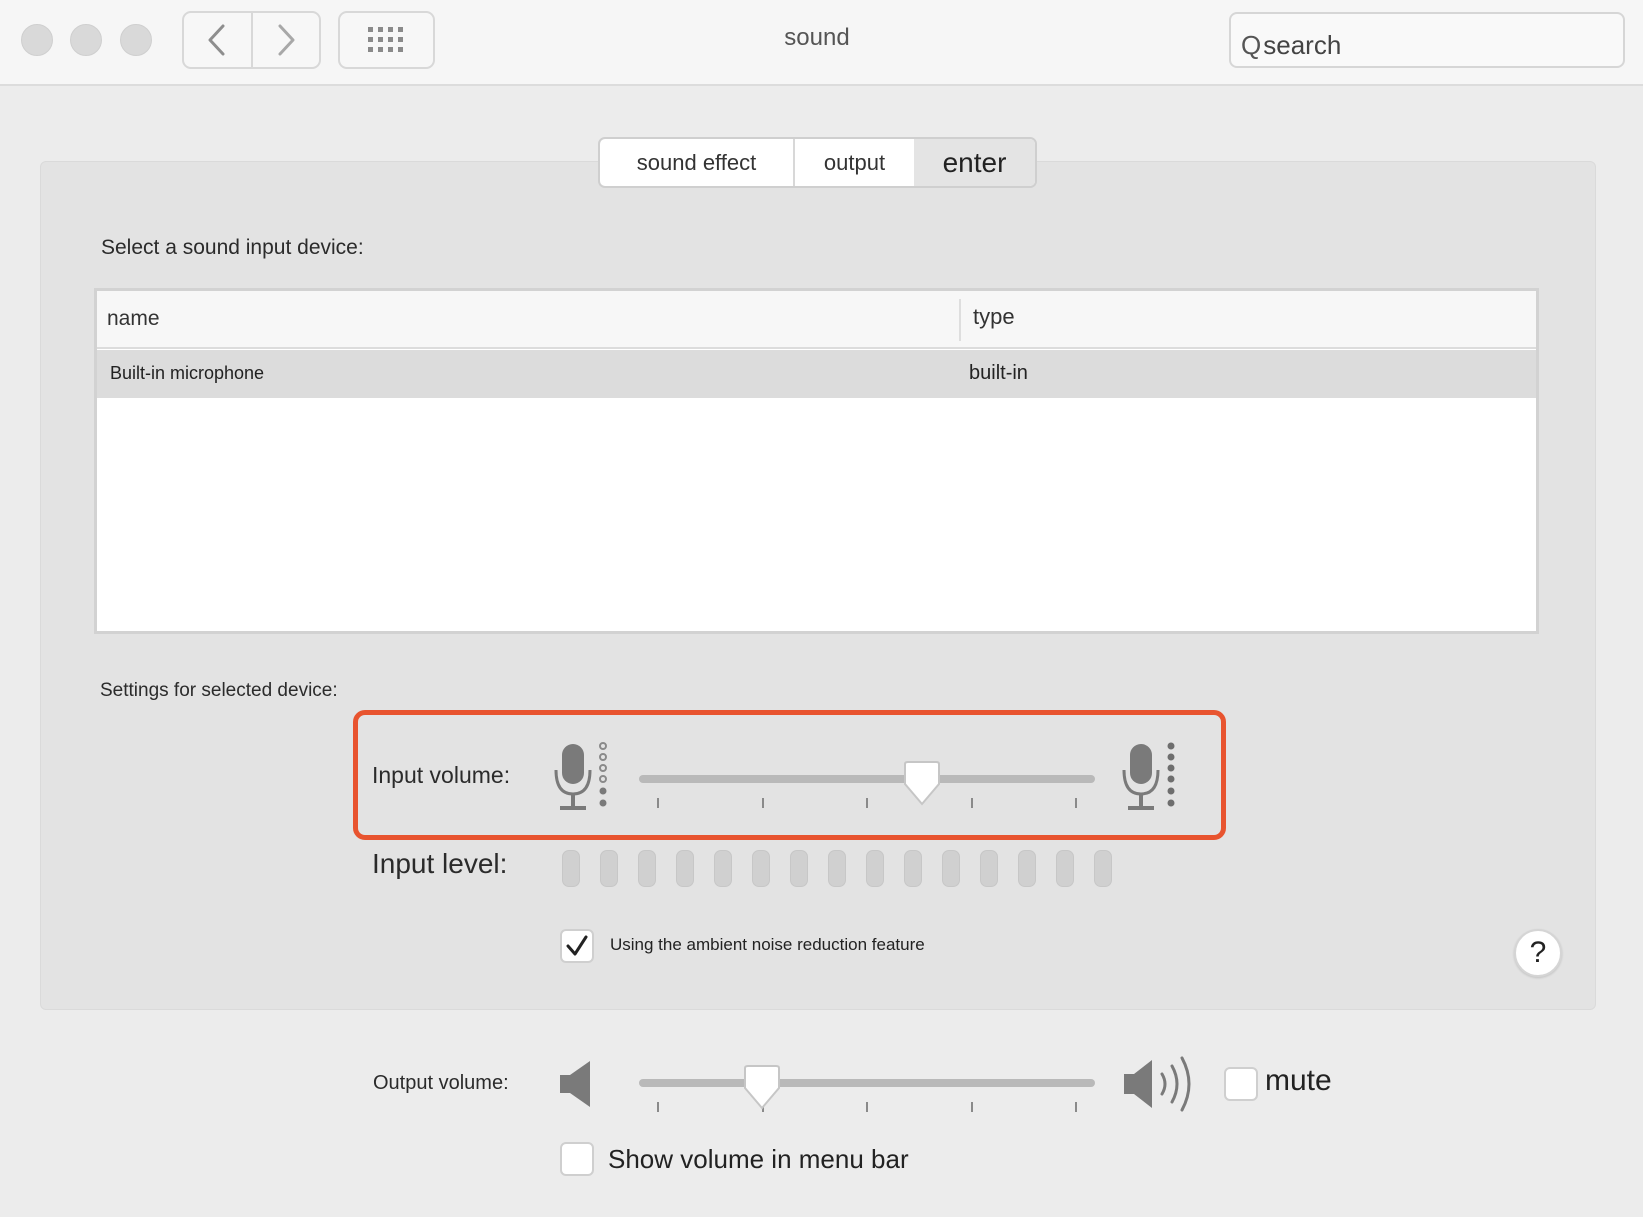  Describe the element at coordinates (758, 1159) in the screenshot. I see `show-volume-in-menu-bar-label: Show volume in menu bar` at that location.